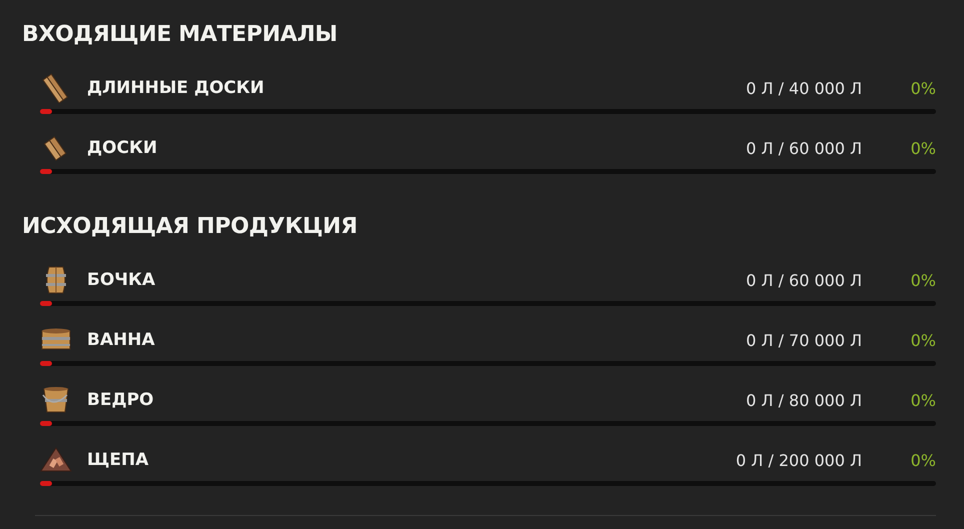 Image resolution: width=964 pixels, height=529 pixels. I want to click on item-name: ЩЕПА, so click(118, 460).